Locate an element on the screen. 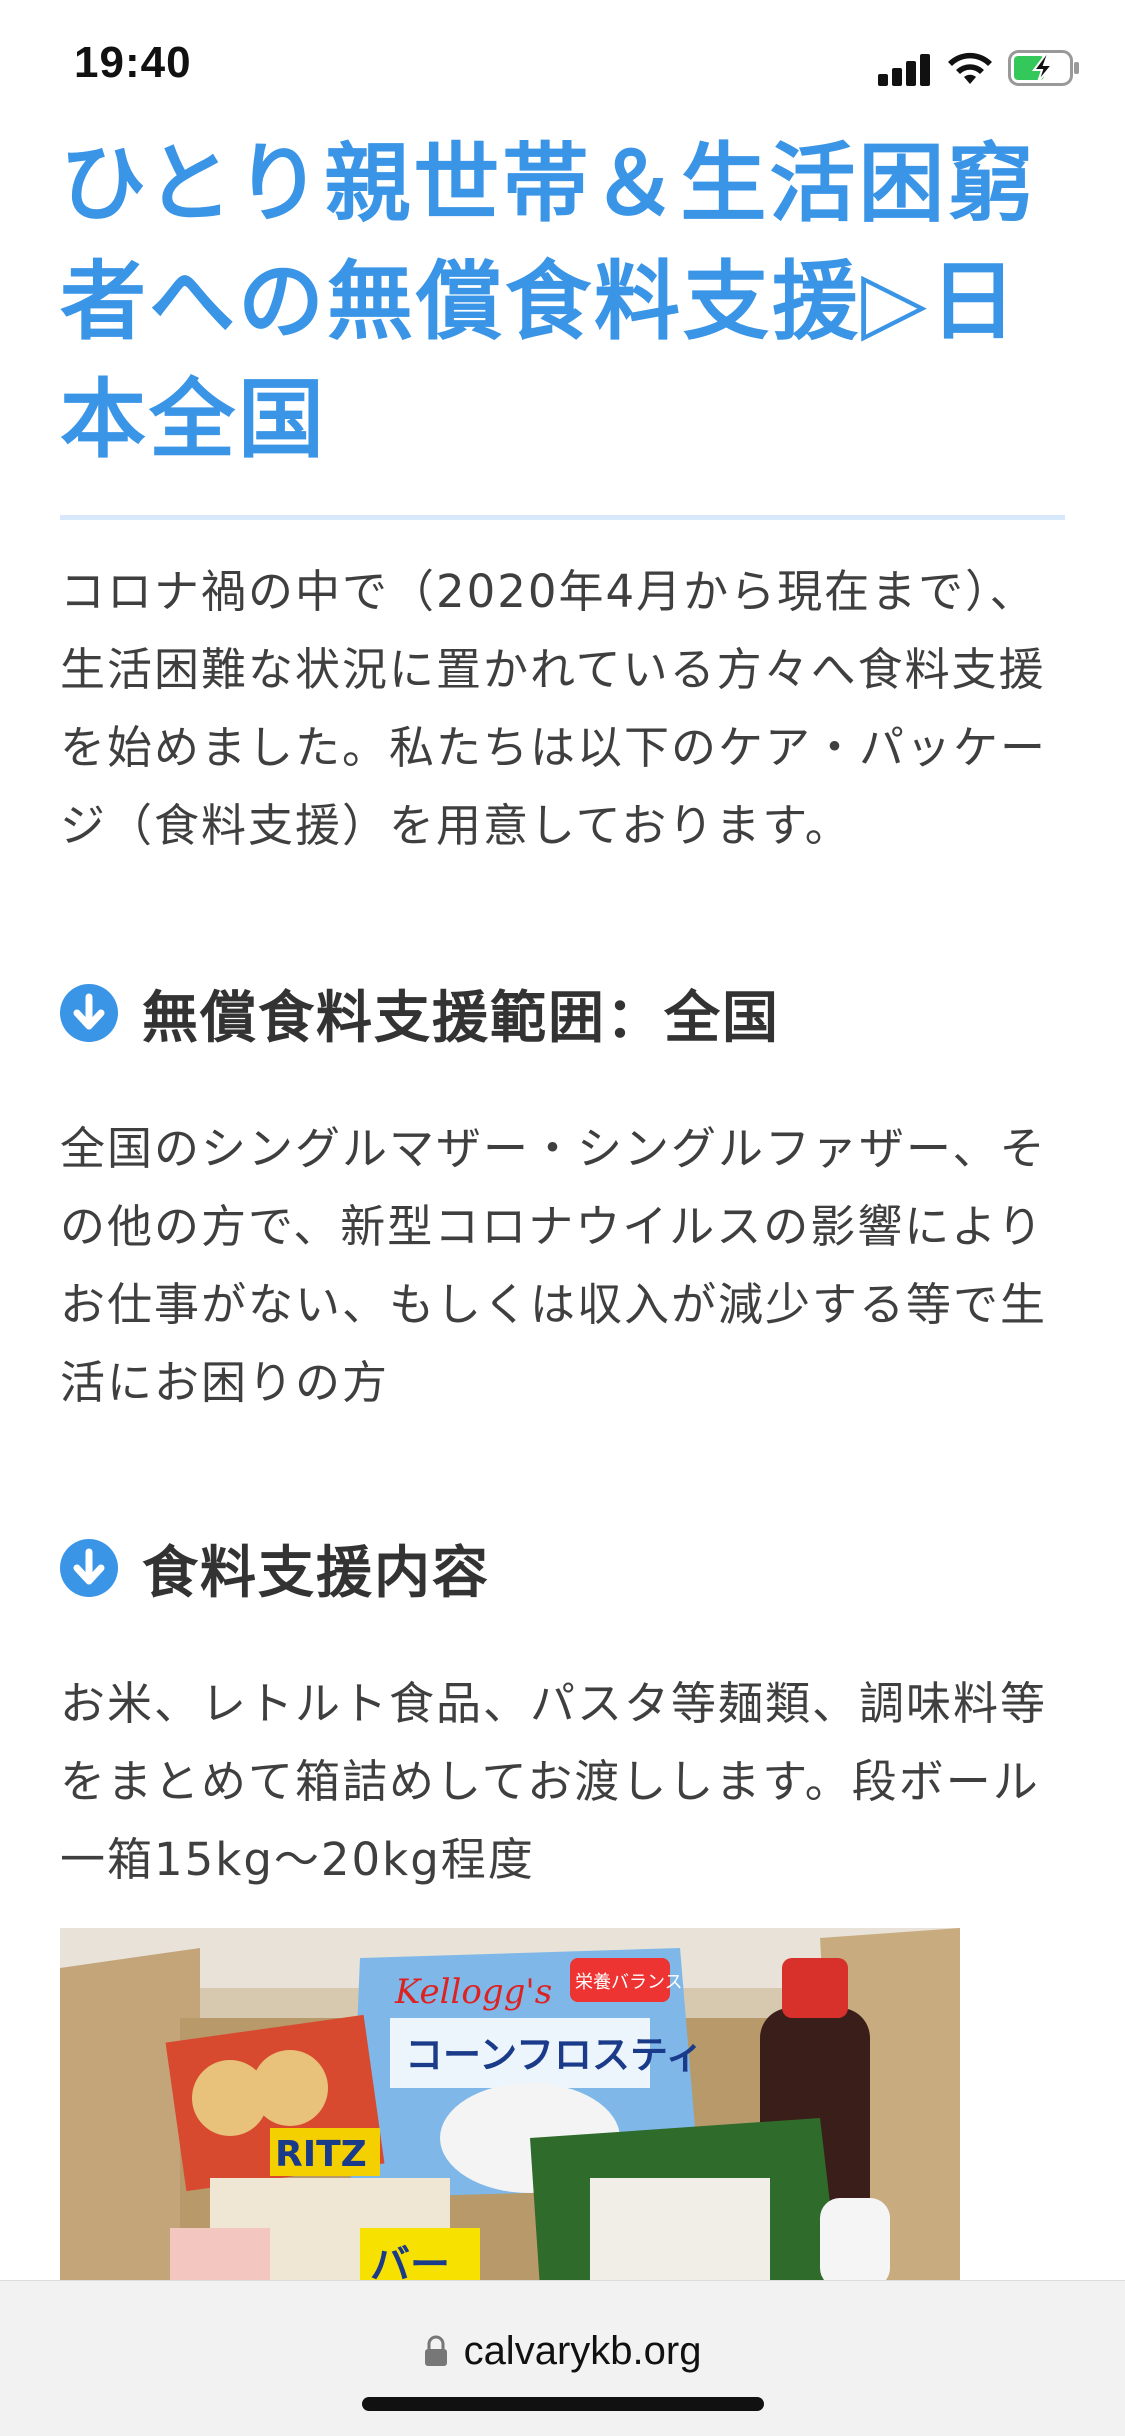 This screenshot has height=2436, width=1125. url-display: calvarykb.org is located at coordinates (562, 2351).